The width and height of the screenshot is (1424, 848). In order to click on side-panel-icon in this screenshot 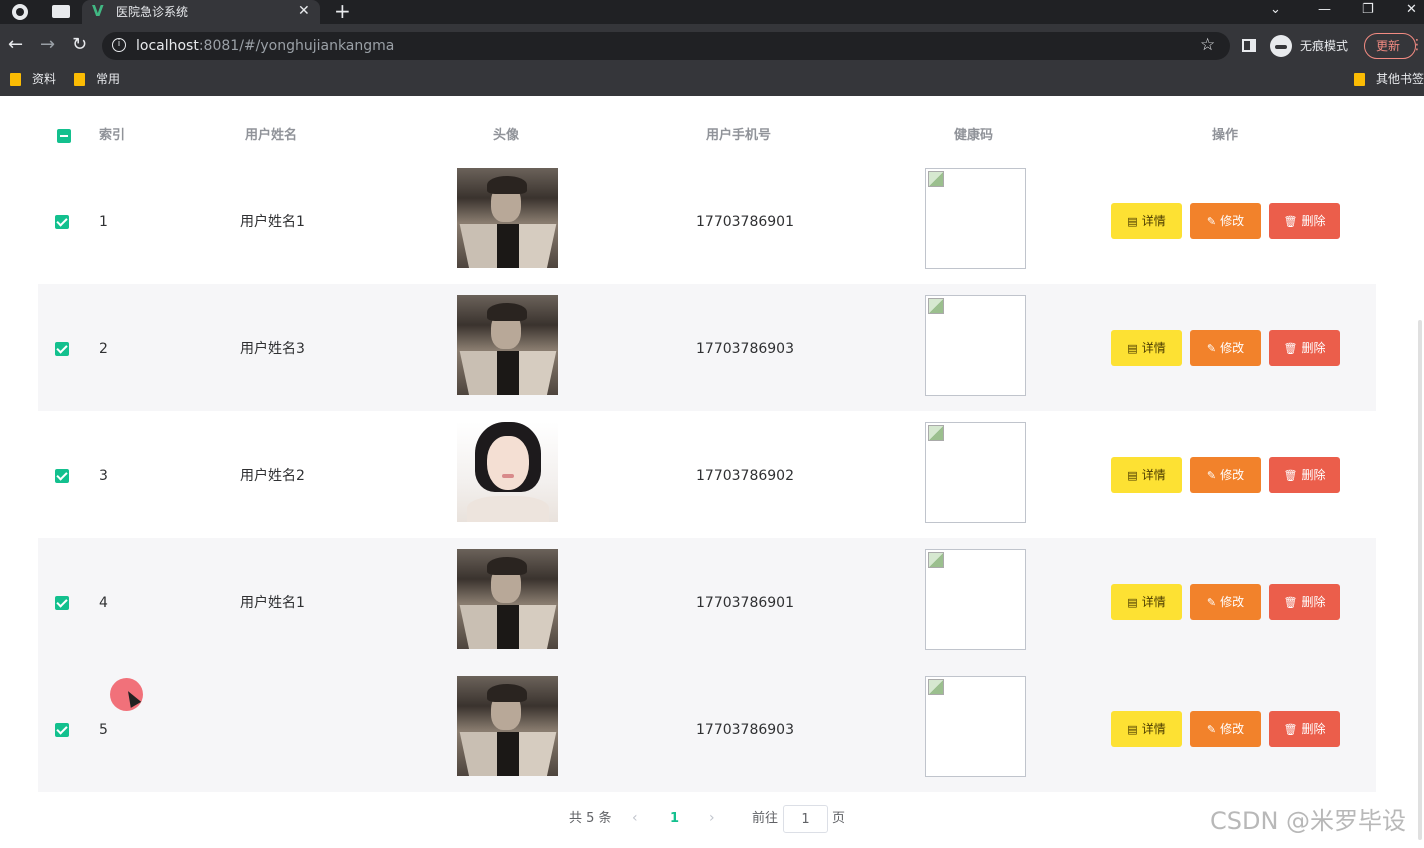, I will do `click(1249, 45)`.